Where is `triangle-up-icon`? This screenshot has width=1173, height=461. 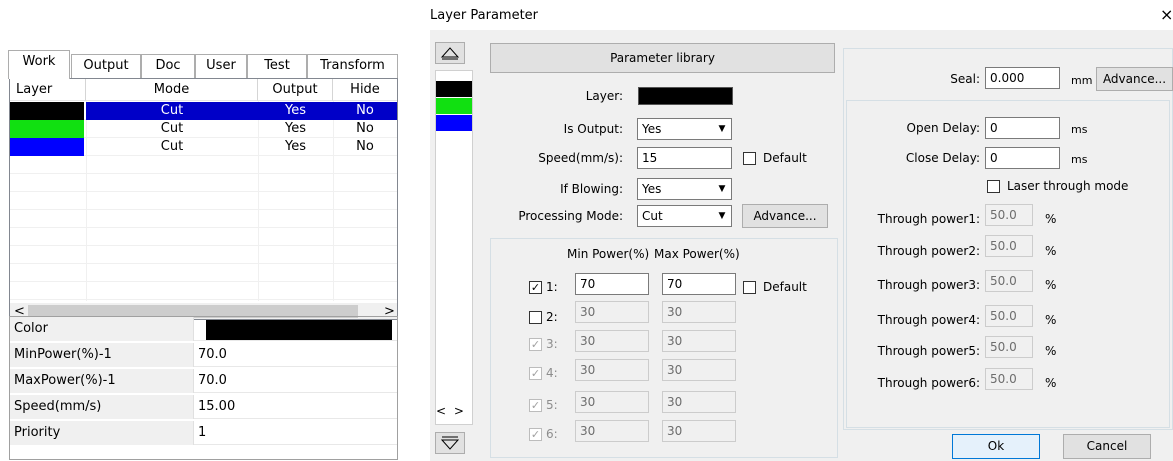 triangle-up-icon is located at coordinates (450, 53).